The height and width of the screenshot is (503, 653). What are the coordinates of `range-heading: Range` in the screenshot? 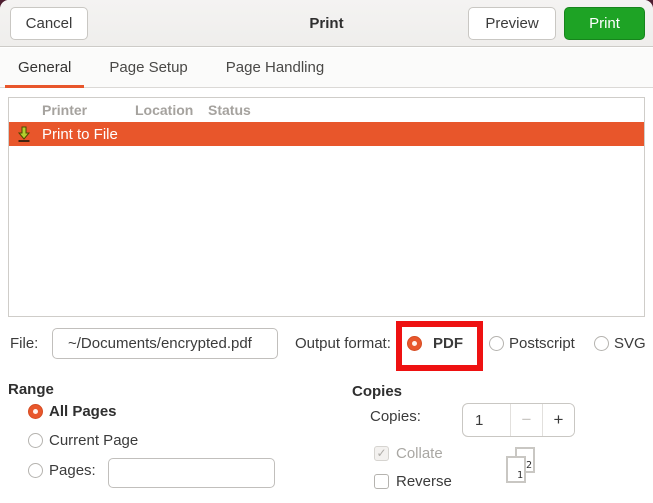 It's located at (31, 389).